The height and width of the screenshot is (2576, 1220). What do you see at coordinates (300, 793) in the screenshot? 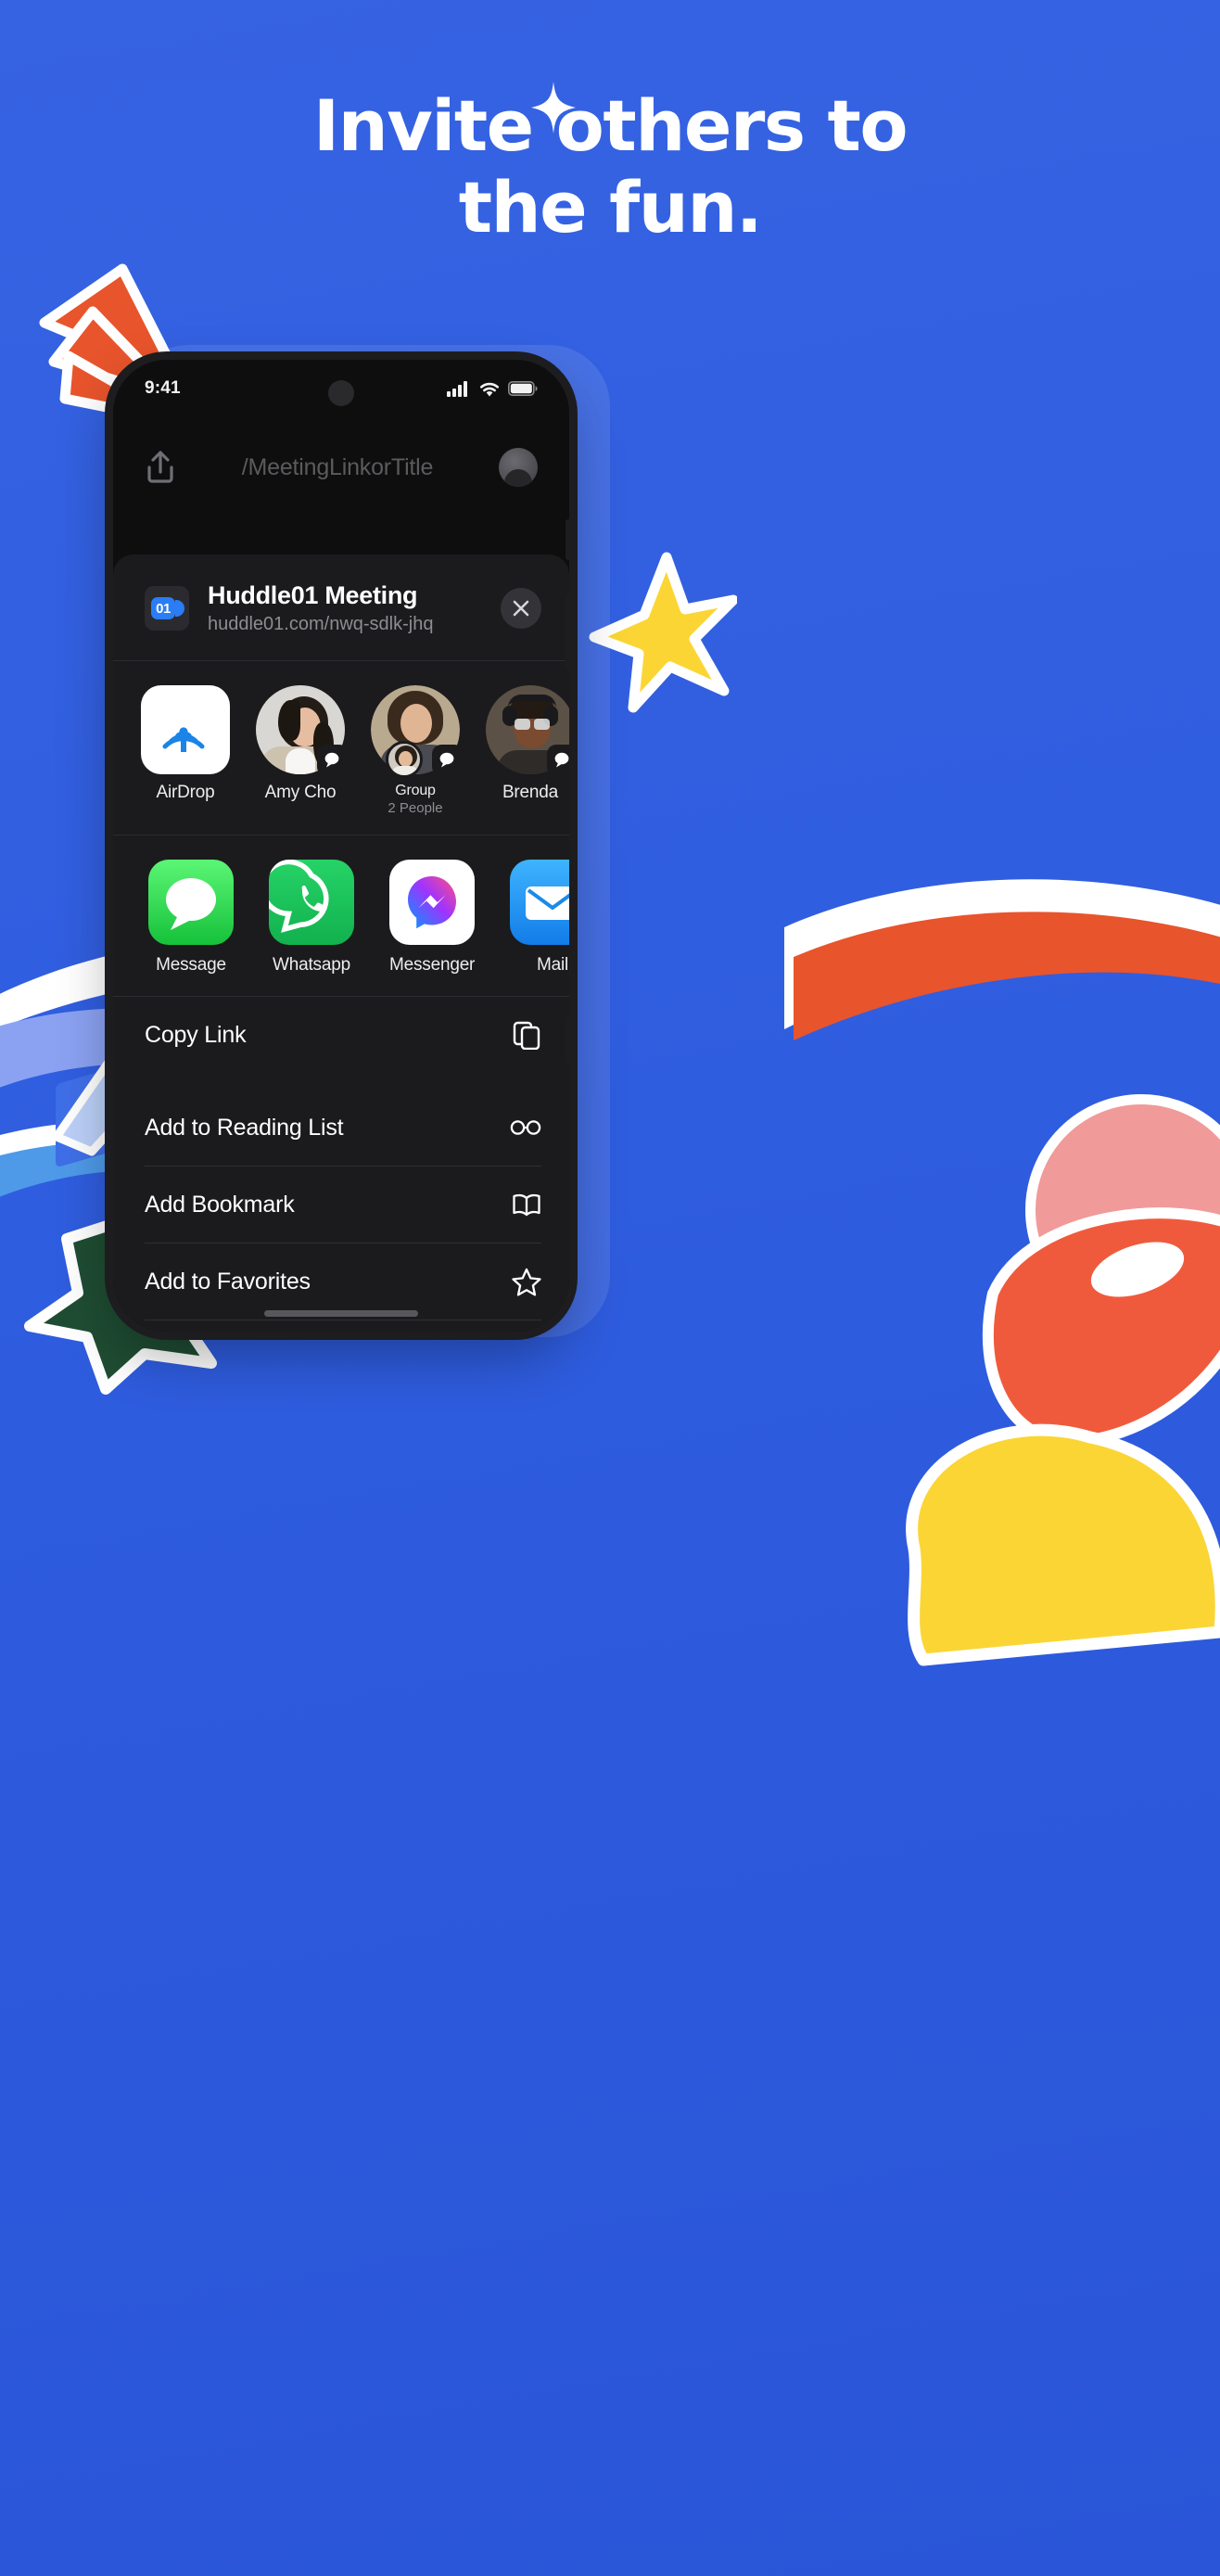
I see `contact-label: Amy Cho` at bounding box center [300, 793].